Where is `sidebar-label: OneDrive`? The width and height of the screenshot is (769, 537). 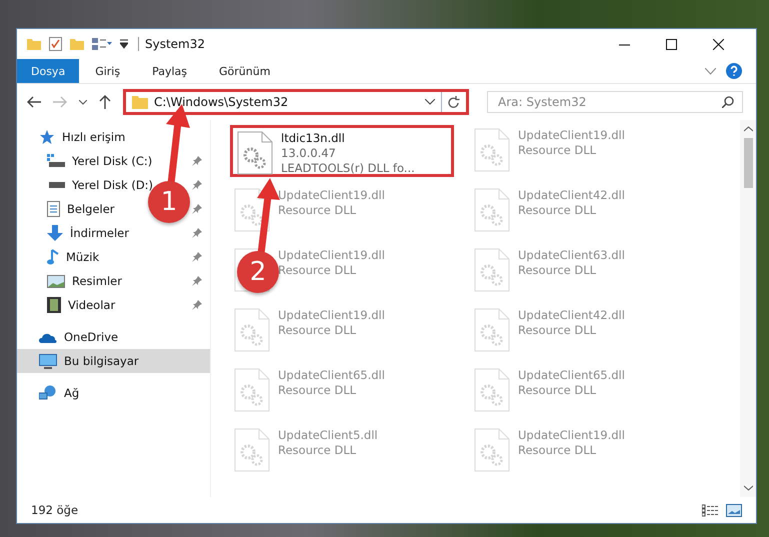
sidebar-label: OneDrive is located at coordinates (91, 337).